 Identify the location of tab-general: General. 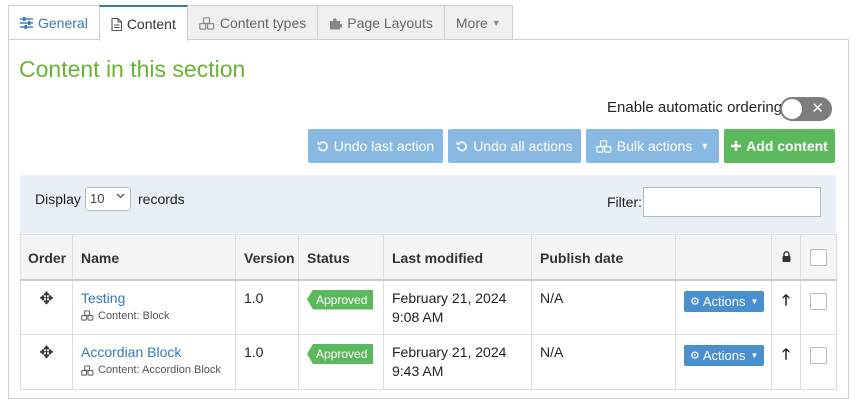
(54, 22).